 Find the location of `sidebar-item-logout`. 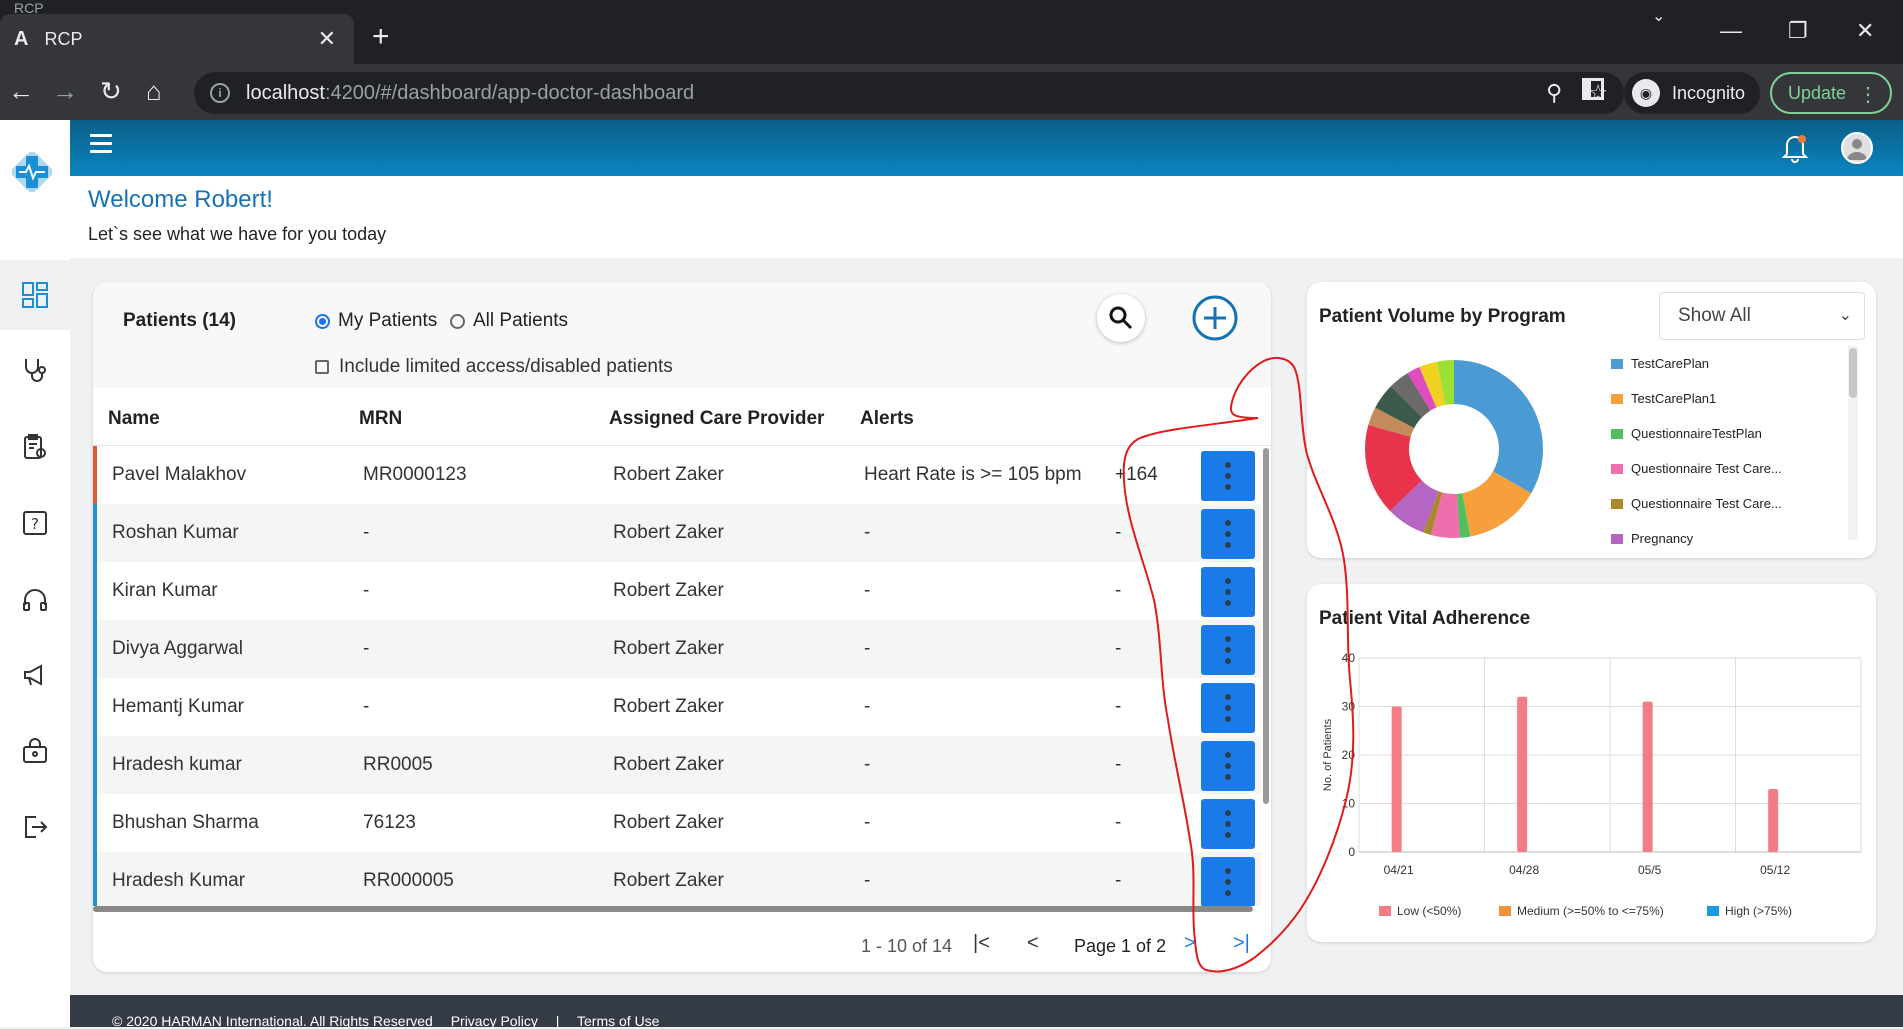

sidebar-item-logout is located at coordinates (35, 827).